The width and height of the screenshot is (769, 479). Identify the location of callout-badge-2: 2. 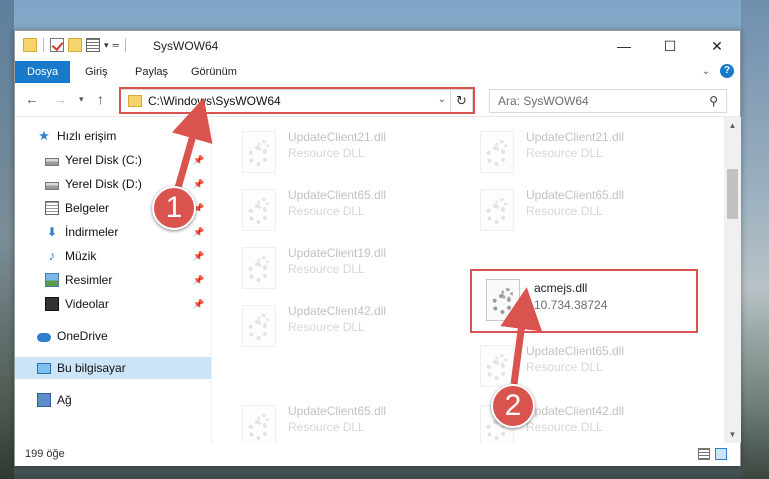
(513, 406).